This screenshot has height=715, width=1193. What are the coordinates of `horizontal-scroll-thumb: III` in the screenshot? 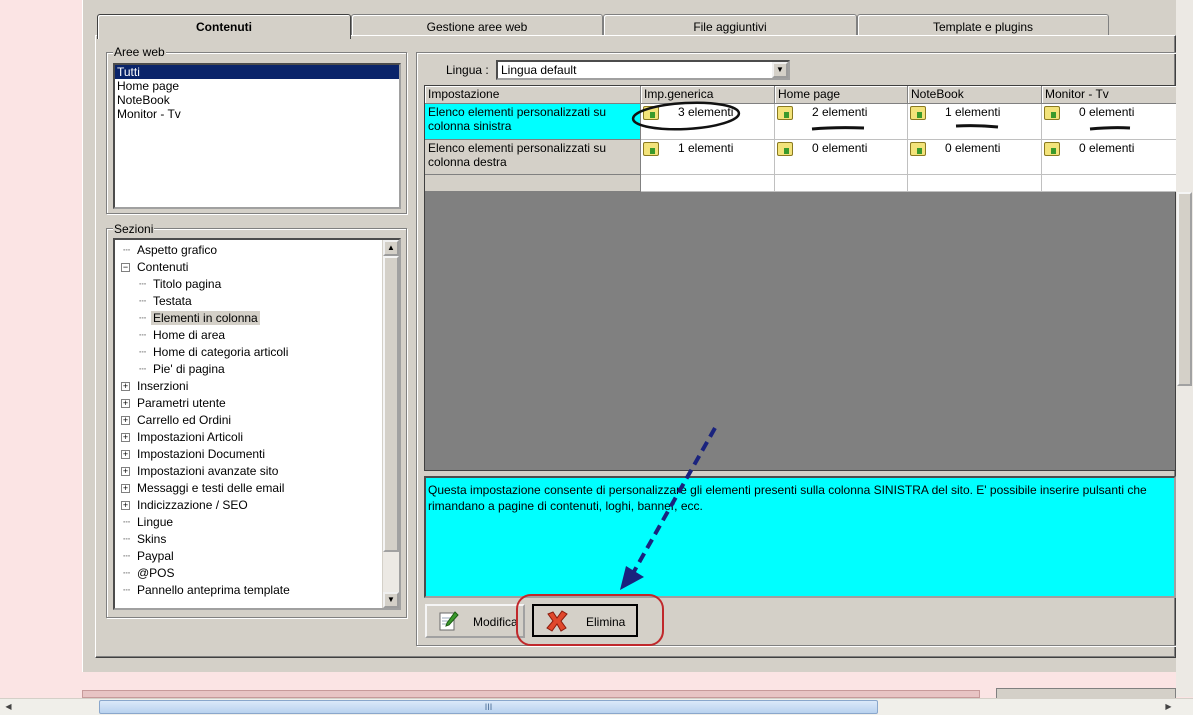 It's located at (488, 707).